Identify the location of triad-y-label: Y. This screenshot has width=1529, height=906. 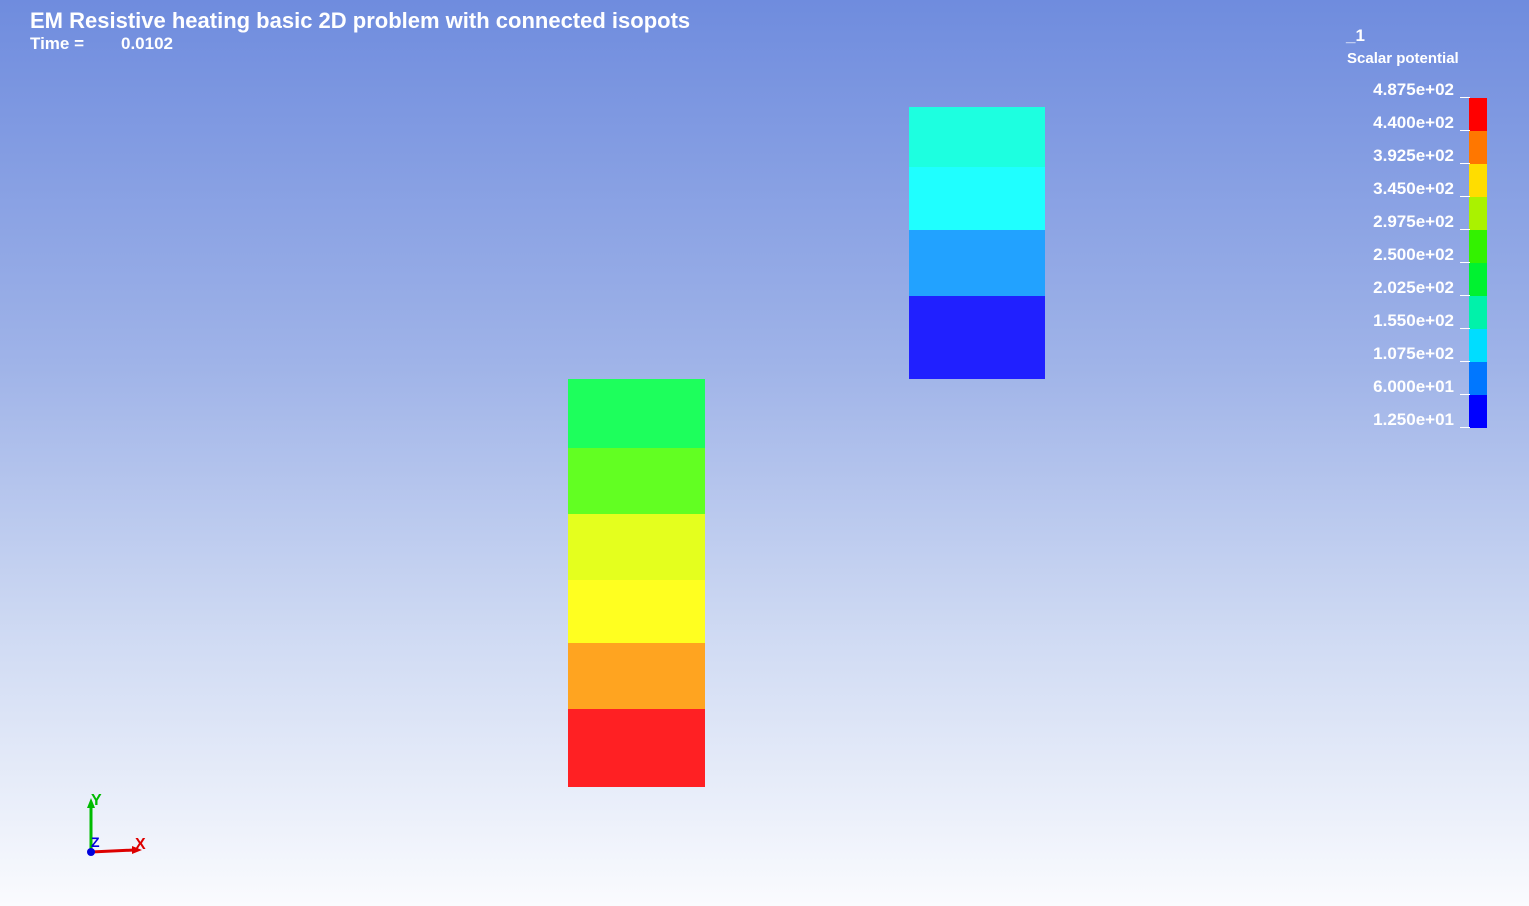
(96, 800).